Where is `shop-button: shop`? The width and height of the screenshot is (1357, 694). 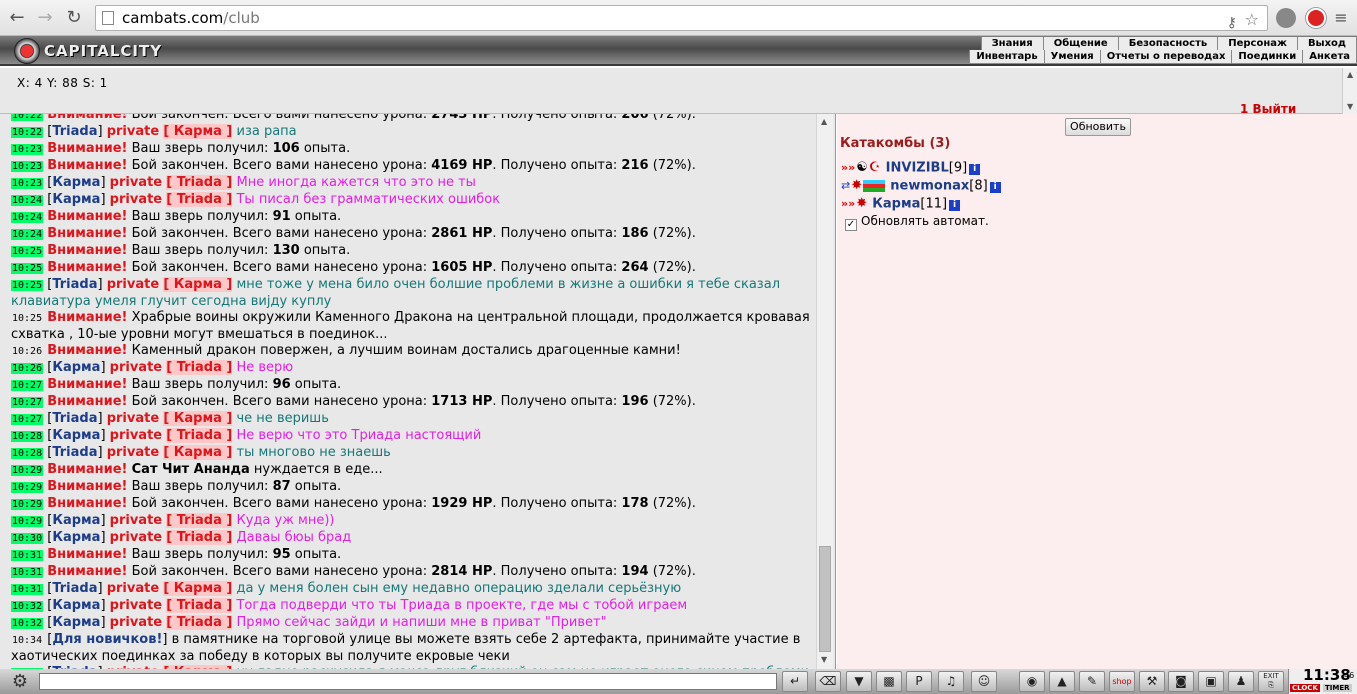 shop-button: shop is located at coordinates (1122, 681).